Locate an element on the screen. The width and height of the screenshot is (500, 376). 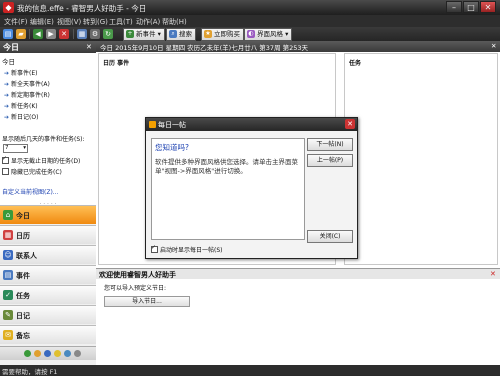
search-button: ⌕ 搜索 is located at coordinates (181, 34).